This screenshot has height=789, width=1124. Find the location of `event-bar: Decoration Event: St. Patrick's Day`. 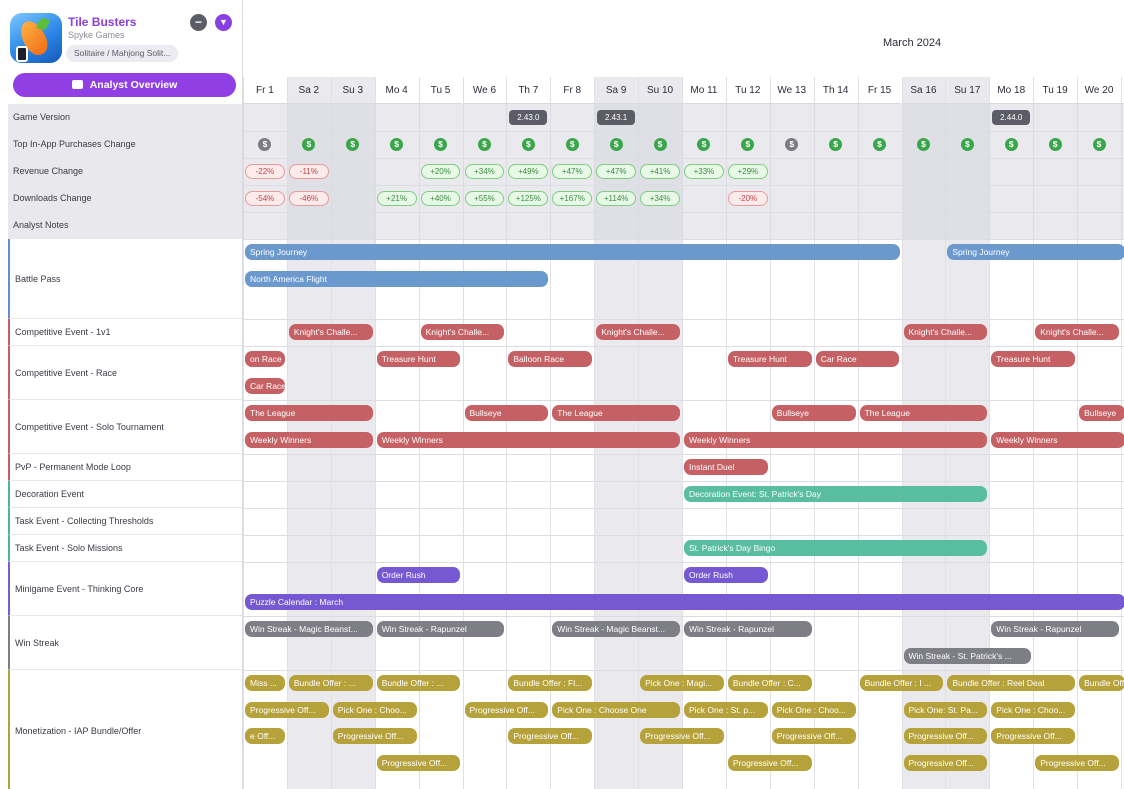

event-bar: Decoration Event: St. Patrick's Day is located at coordinates (836, 494).